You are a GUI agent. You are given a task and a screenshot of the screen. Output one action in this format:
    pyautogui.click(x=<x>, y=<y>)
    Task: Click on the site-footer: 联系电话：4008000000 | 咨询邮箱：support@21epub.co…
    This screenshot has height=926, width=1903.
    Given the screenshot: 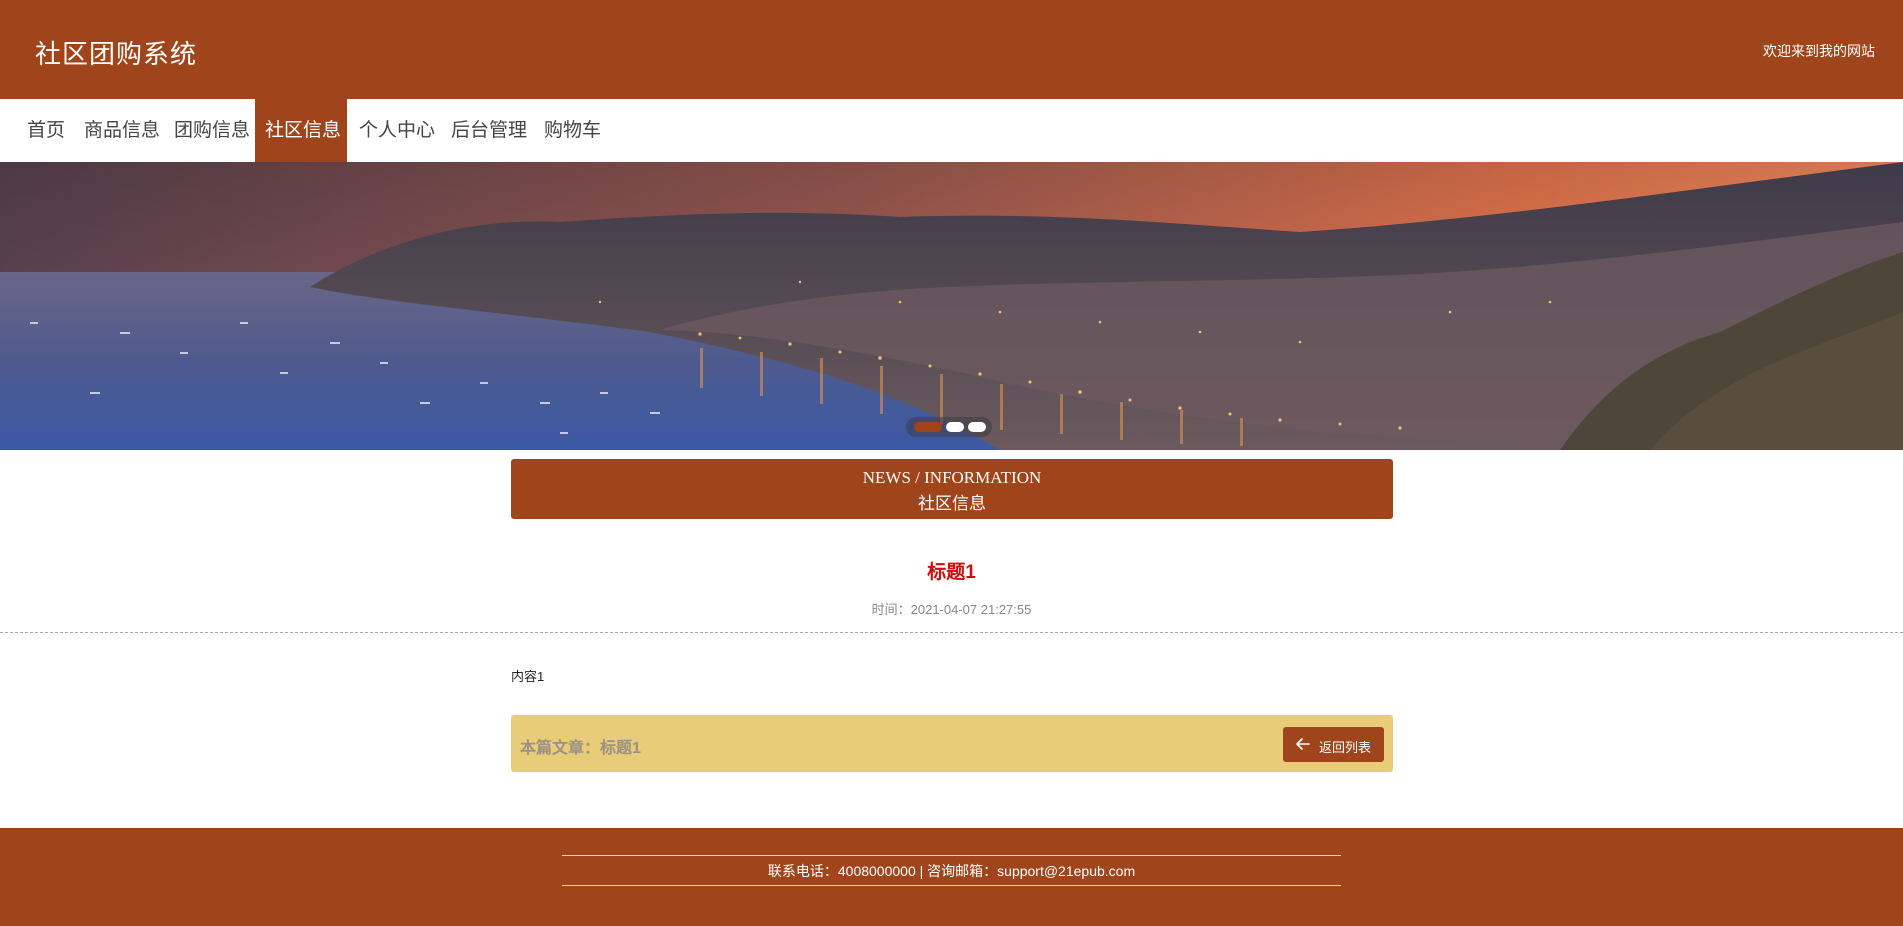 What is the action you would take?
    pyautogui.click(x=951, y=877)
    